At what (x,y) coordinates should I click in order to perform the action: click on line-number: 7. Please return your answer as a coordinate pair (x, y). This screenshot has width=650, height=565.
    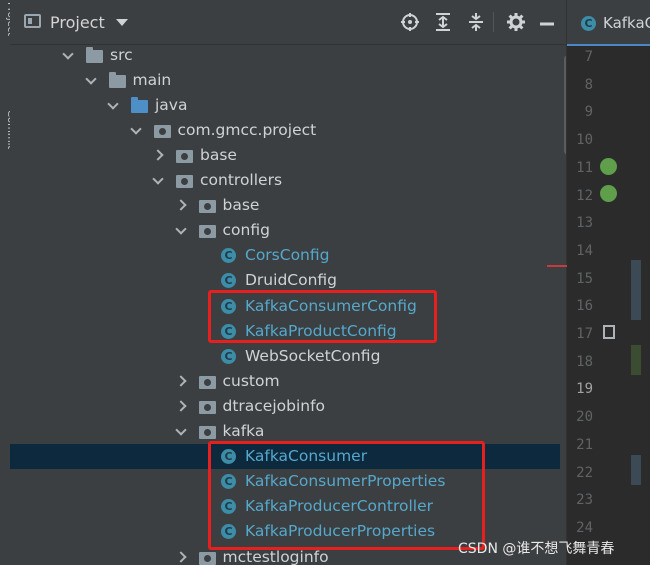
    Looking at the image, I should click on (588, 57).